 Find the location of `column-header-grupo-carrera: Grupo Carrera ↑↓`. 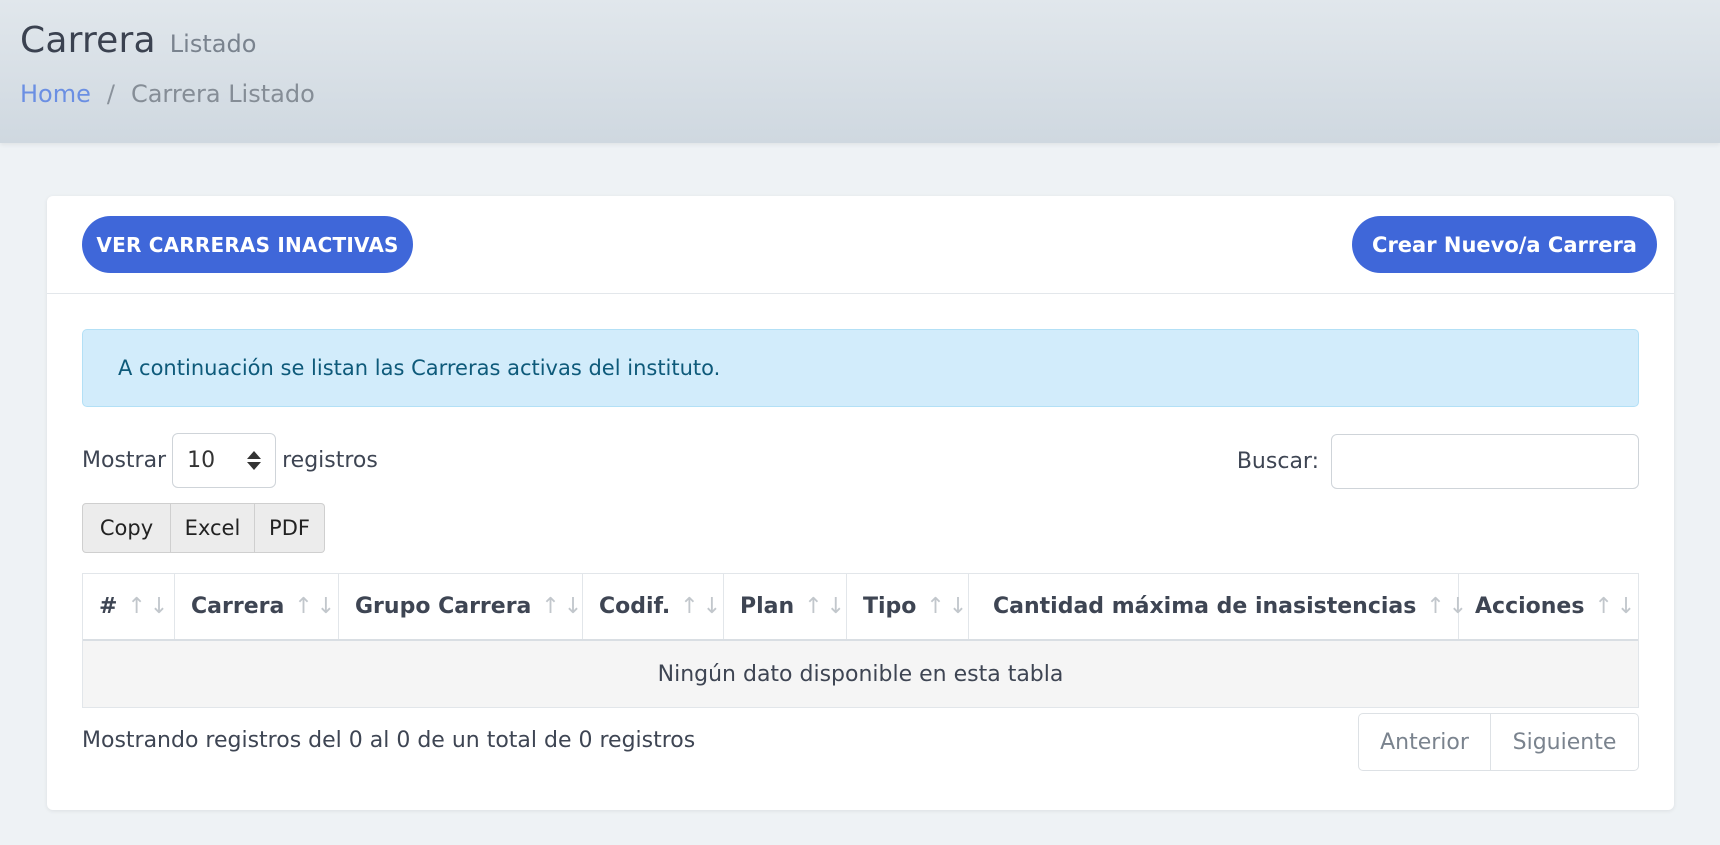

column-header-grupo-carrera: Grupo Carrera ↑↓ is located at coordinates (461, 606).